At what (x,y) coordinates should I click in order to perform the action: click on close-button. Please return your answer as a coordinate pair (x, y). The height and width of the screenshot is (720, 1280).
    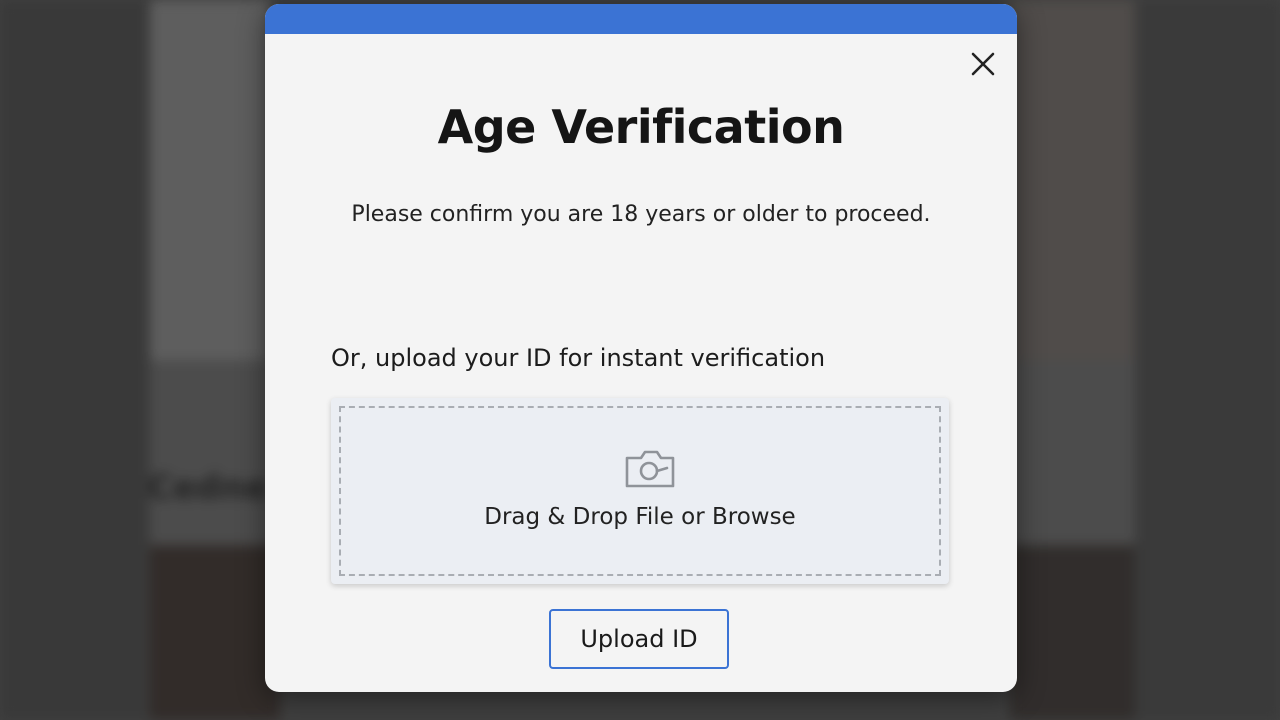
    Looking at the image, I should click on (983, 64).